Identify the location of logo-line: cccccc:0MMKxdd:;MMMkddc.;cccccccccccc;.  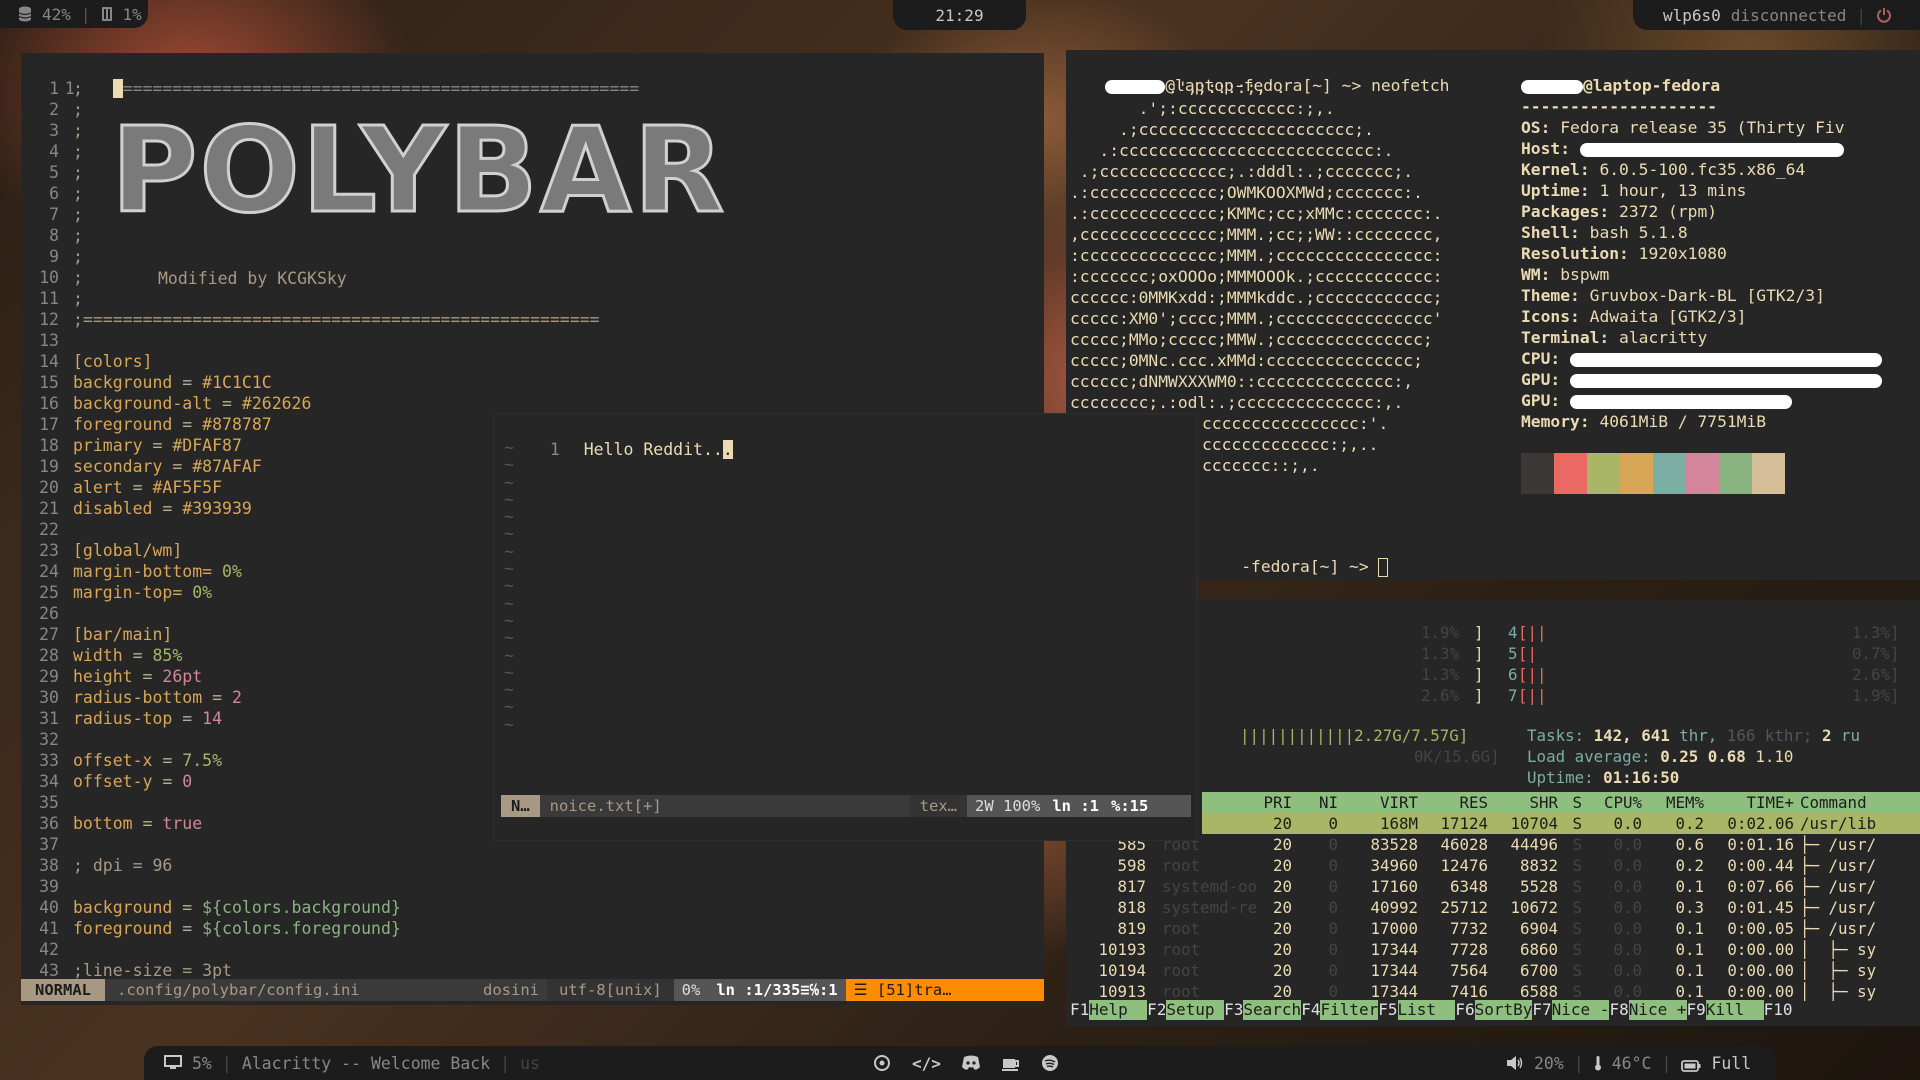
(1256, 297).